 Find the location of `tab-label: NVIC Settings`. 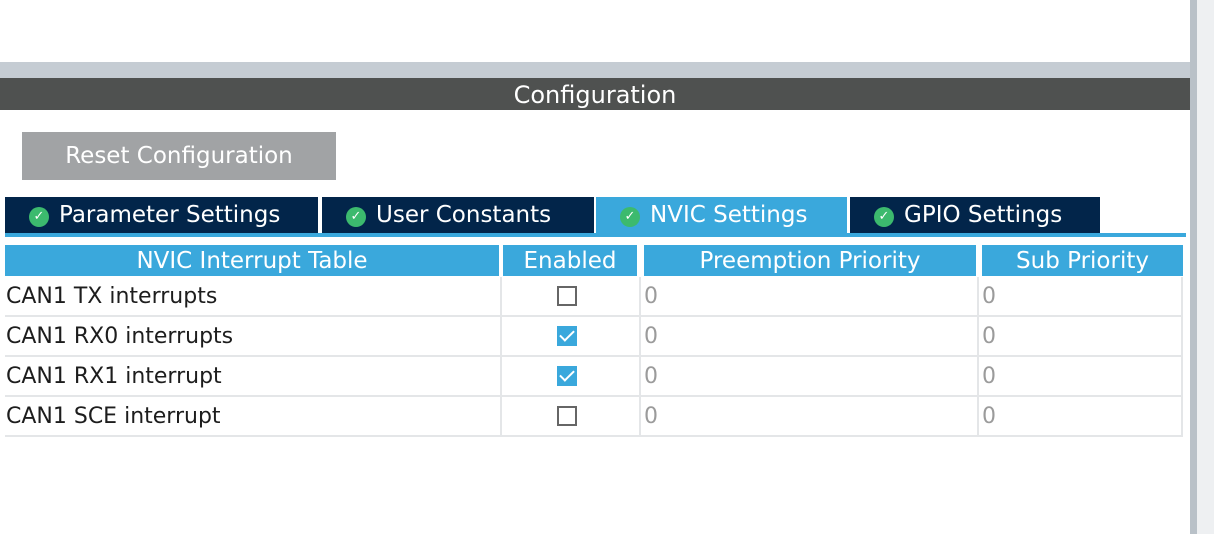

tab-label: NVIC Settings is located at coordinates (729, 215).